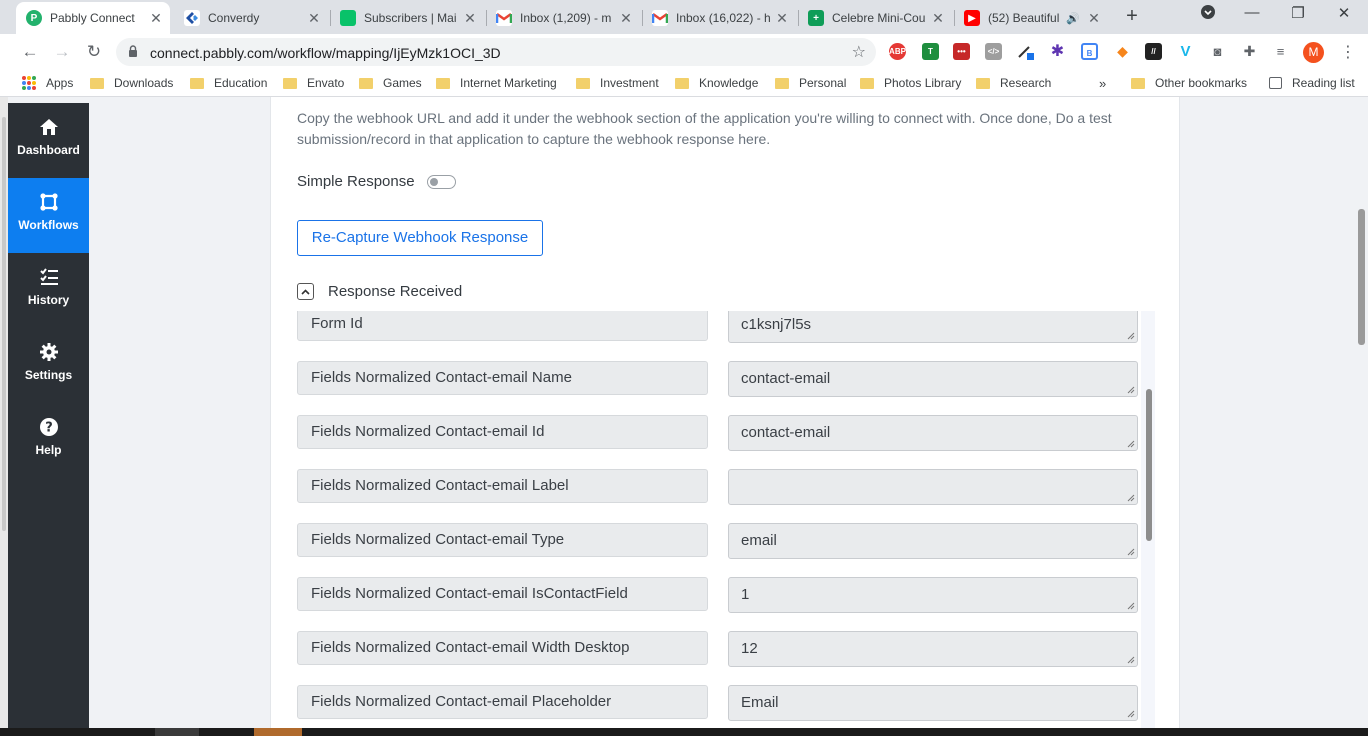 This screenshot has height=736, width=1368. What do you see at coordinates (1313, 52) in the screenshot?
I see `avatar: M` at bounding box center [1313, 52].